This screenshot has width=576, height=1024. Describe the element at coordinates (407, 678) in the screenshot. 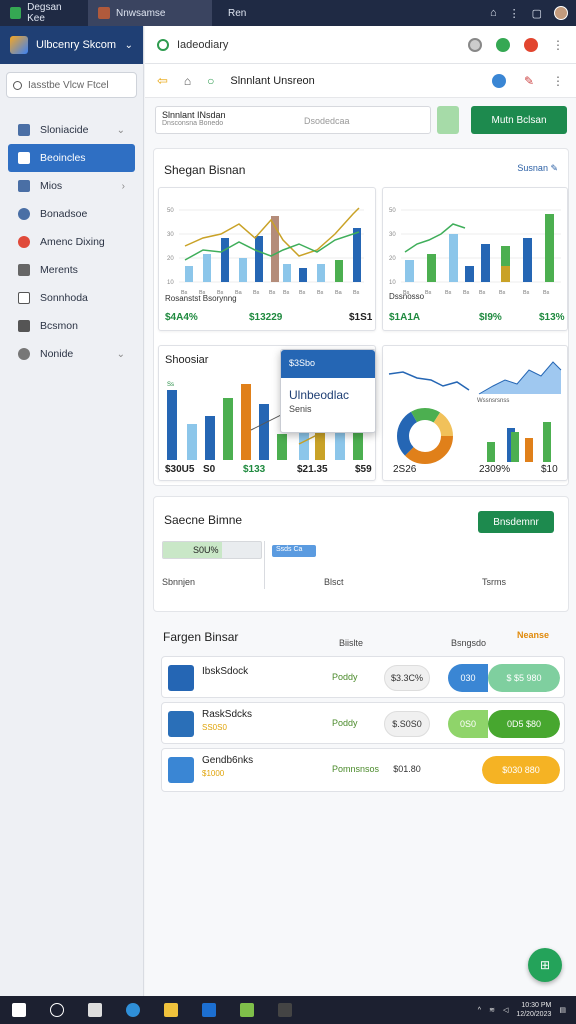

I see `row-amount: $3.3C%` at that location.